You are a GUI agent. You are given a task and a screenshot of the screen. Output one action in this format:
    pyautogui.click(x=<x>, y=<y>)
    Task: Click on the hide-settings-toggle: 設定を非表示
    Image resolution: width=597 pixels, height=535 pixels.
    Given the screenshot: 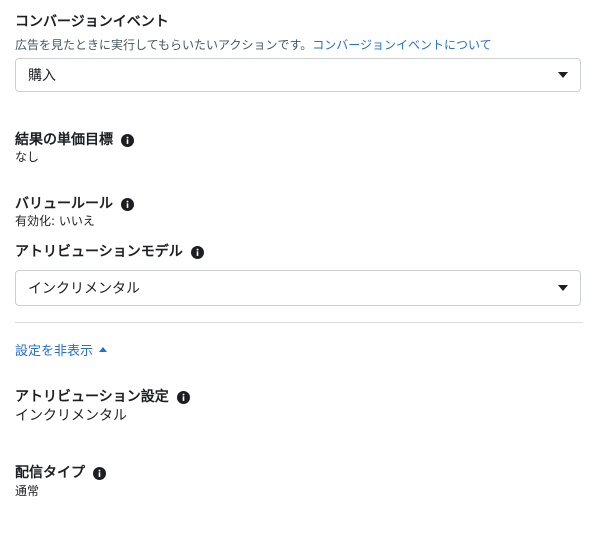 What is the action you would take?
    pyautogui.click(x=61, y=349)
    